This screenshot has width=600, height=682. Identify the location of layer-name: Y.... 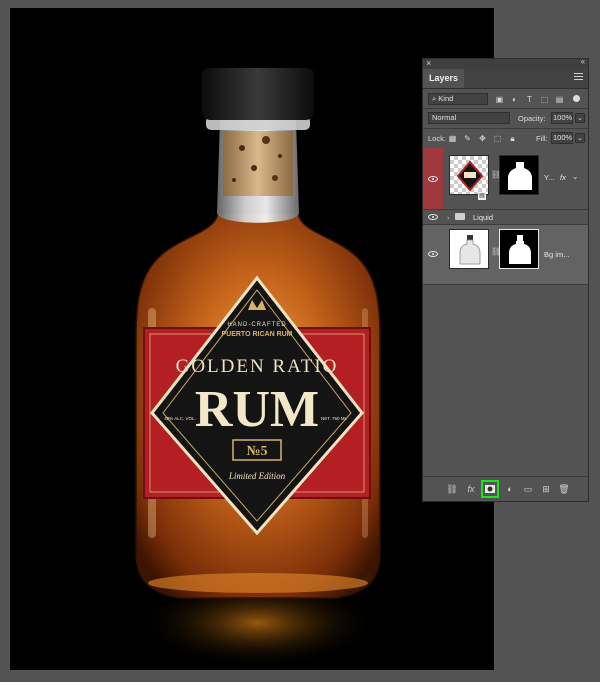
(549, 177).